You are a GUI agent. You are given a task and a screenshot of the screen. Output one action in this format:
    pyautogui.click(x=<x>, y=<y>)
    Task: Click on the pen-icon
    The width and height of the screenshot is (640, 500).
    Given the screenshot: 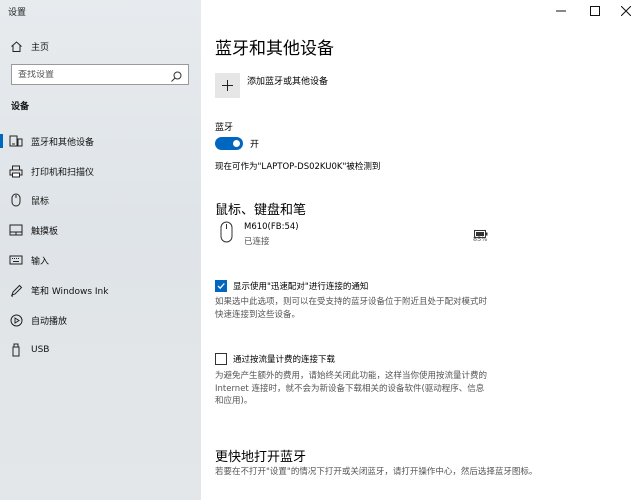 What is the action you would take?
    pyautogui.click(x=16, y=290)
    